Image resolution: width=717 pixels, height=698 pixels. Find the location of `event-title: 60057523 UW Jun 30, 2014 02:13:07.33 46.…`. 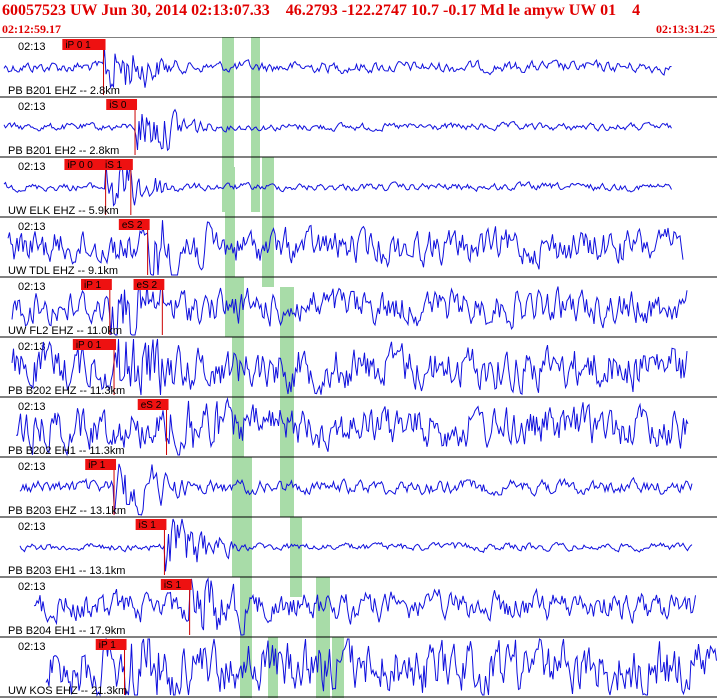

event-title: 60057523 UW Jun 30, 2014 02:13:07.33 46.… is located at coordinates (321, 10).